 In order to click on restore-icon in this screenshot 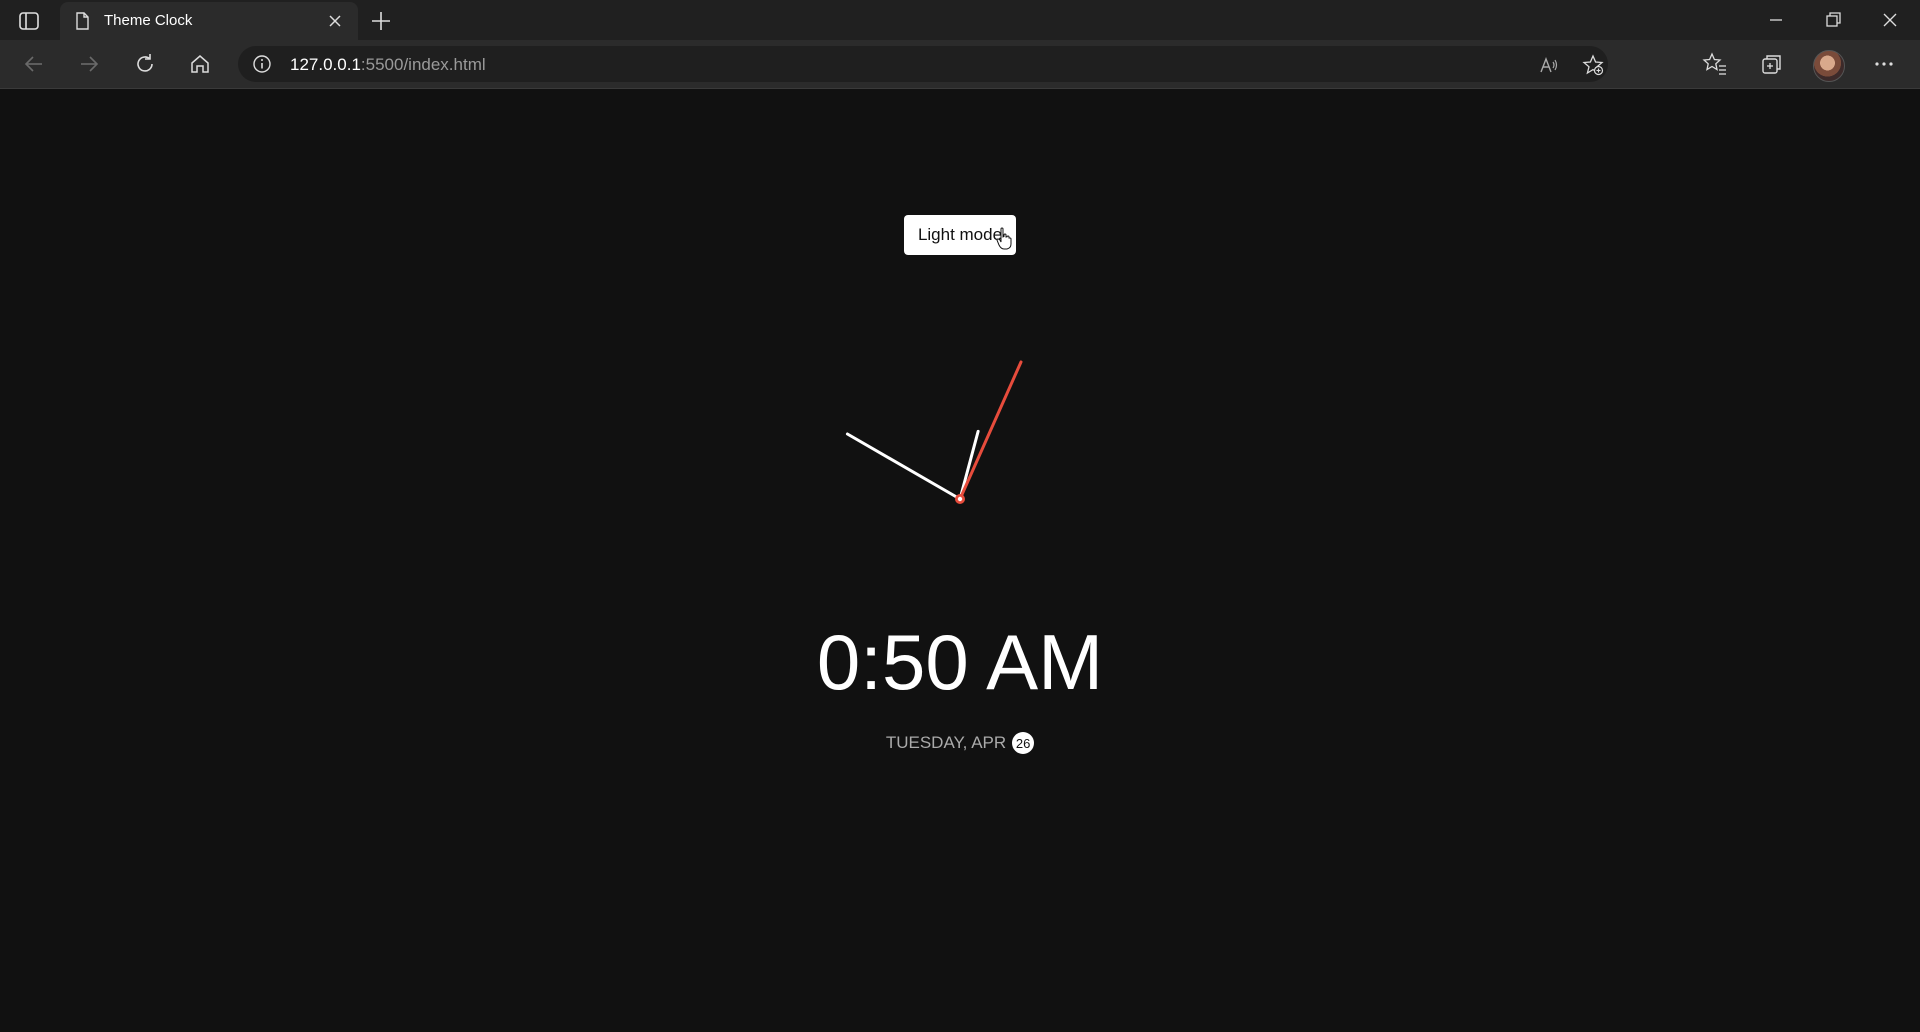, I will do `click(1833, 20)`.